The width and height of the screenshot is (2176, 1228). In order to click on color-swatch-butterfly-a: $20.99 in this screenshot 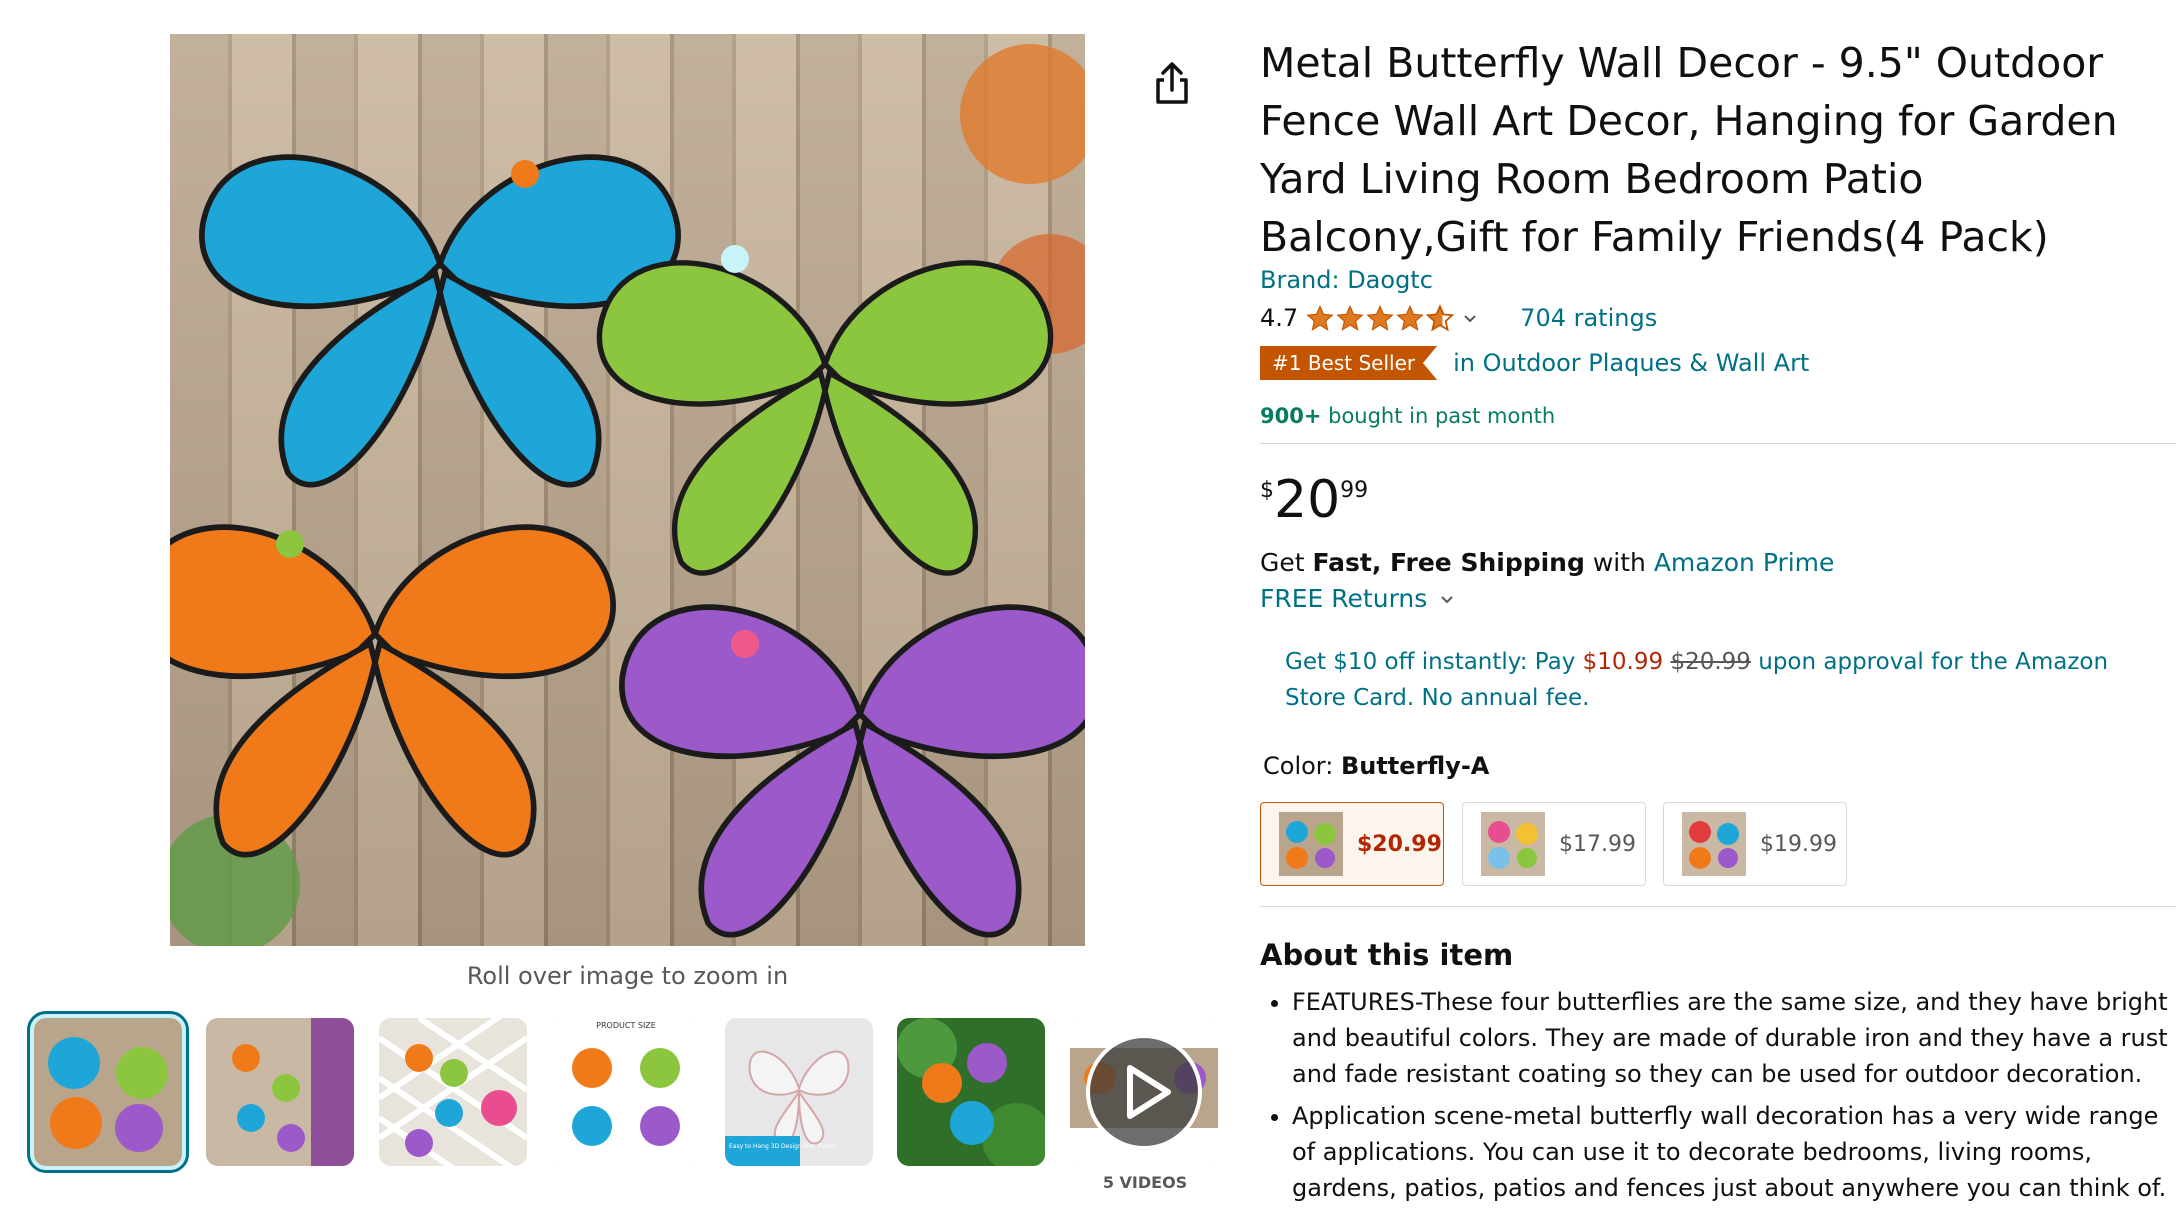, I will do `click(1352, 844)`.